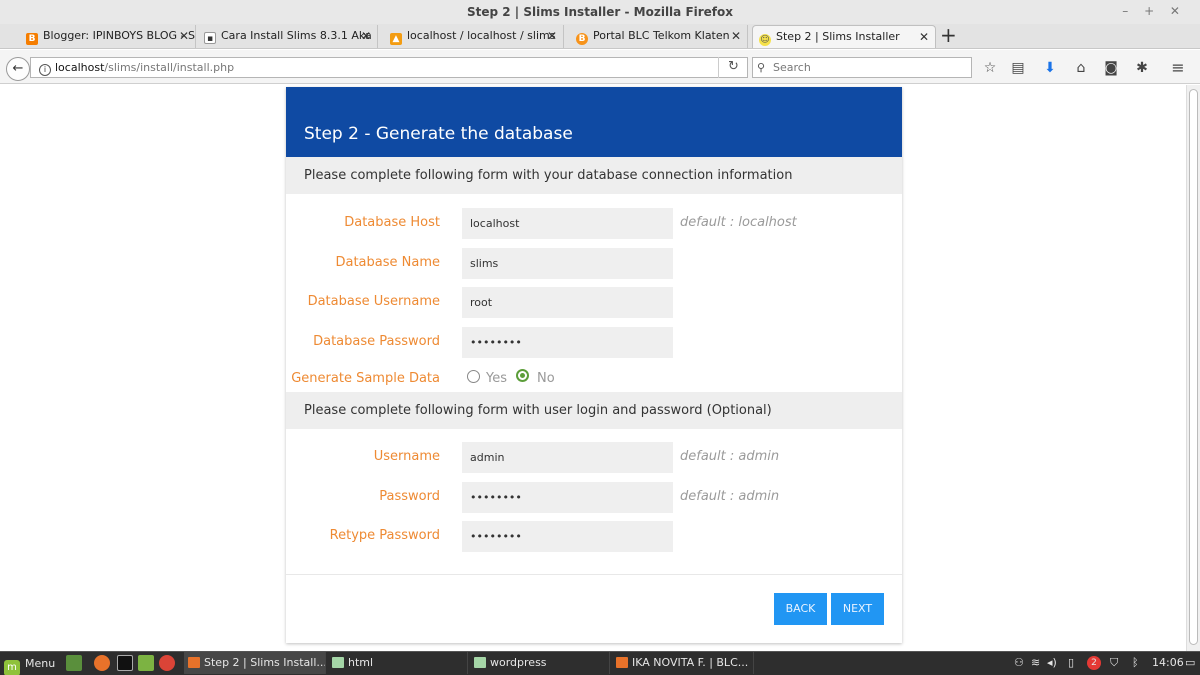 The image size is (1200, 675). What do you see at coordinates (387, 262) in the screenshot?
I see `database-name-label: Database Name` at bounding box center [387, 262].